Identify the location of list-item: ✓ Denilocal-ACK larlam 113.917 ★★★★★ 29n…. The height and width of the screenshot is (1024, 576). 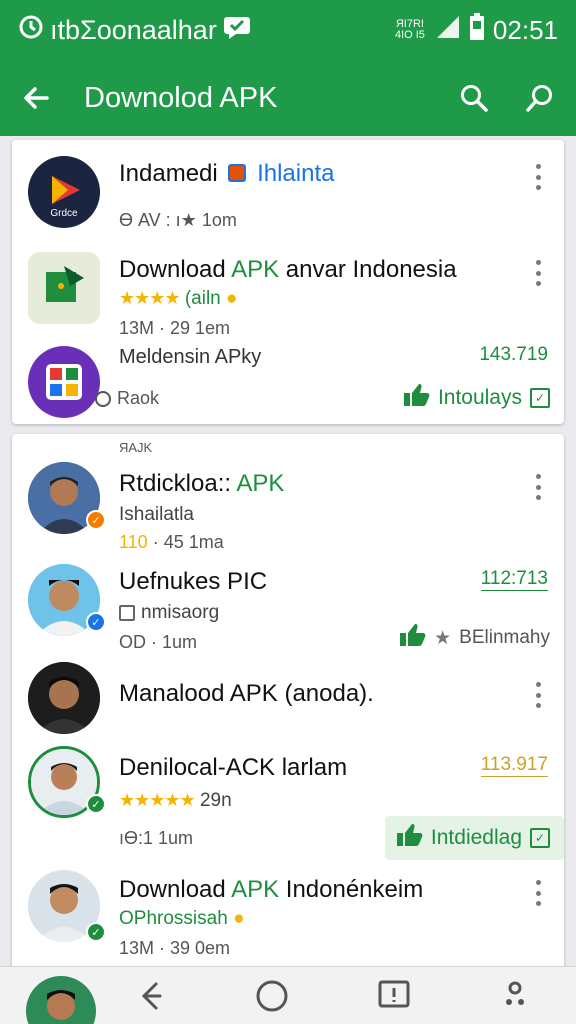
(288, 802).